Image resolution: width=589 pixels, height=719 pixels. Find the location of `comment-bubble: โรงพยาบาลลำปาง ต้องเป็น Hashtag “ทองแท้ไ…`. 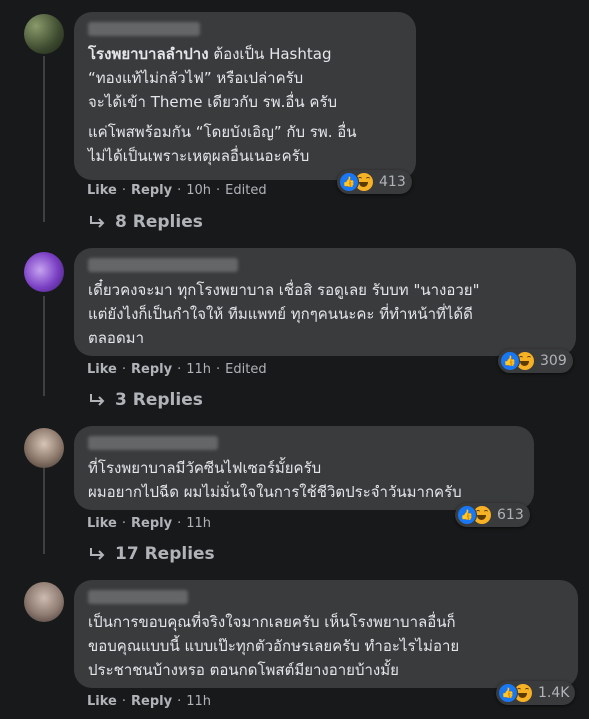

comment-bubble: โรงพยาบาลลำปาง ต้องเป็น Hashtag “ทองแท้ไ… is located at coordinates (245, 96).